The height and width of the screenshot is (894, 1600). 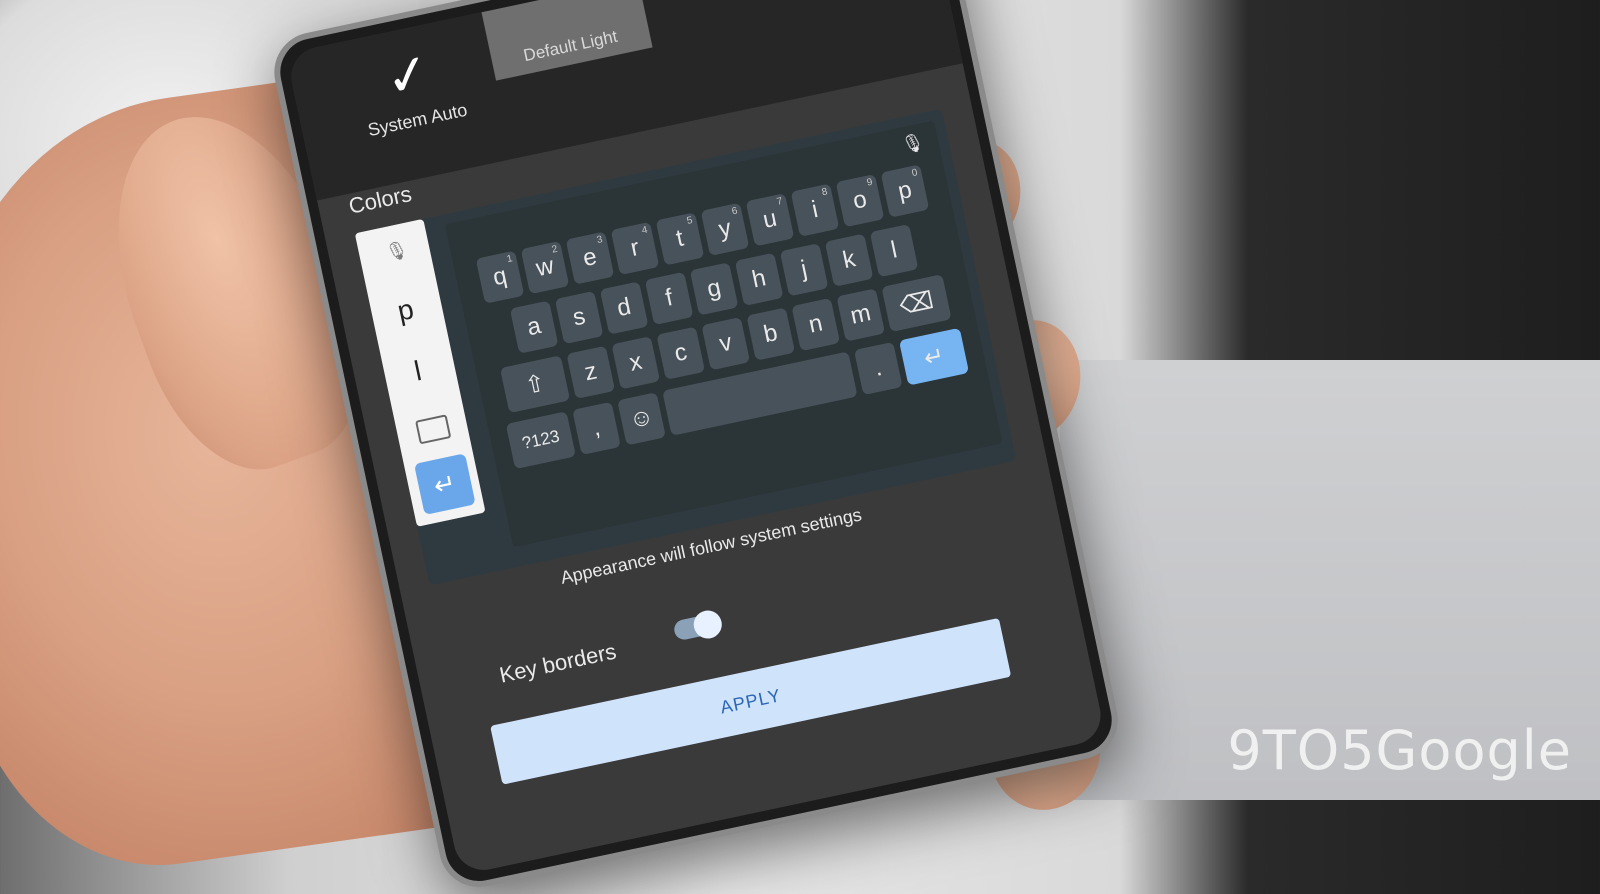 What do you see at coordinates (540, 440) in the screenshot?
I see `key-symbols: ?123` at bounding box center [540, 440].